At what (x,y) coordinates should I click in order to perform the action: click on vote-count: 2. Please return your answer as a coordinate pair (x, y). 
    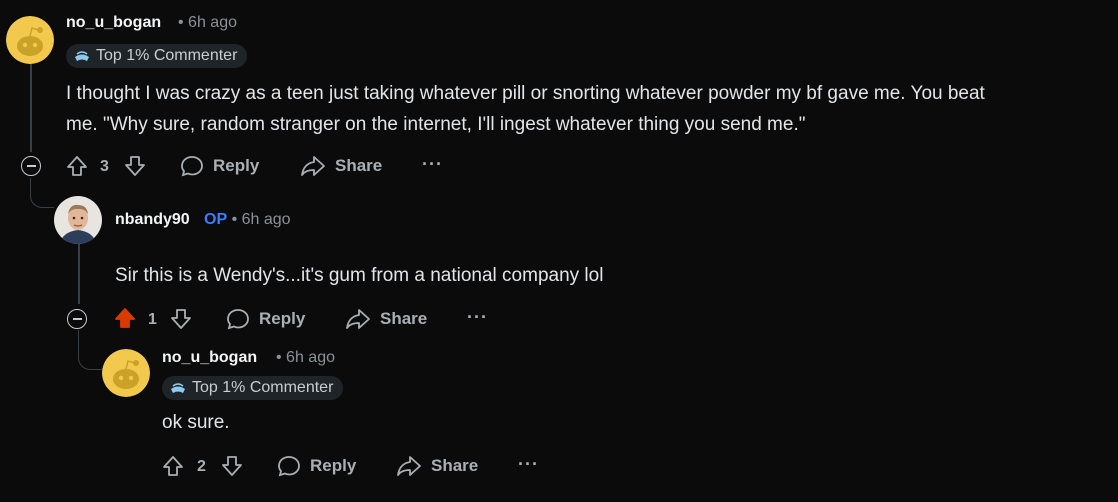
    Looking at the image, I should click on (201, 466).